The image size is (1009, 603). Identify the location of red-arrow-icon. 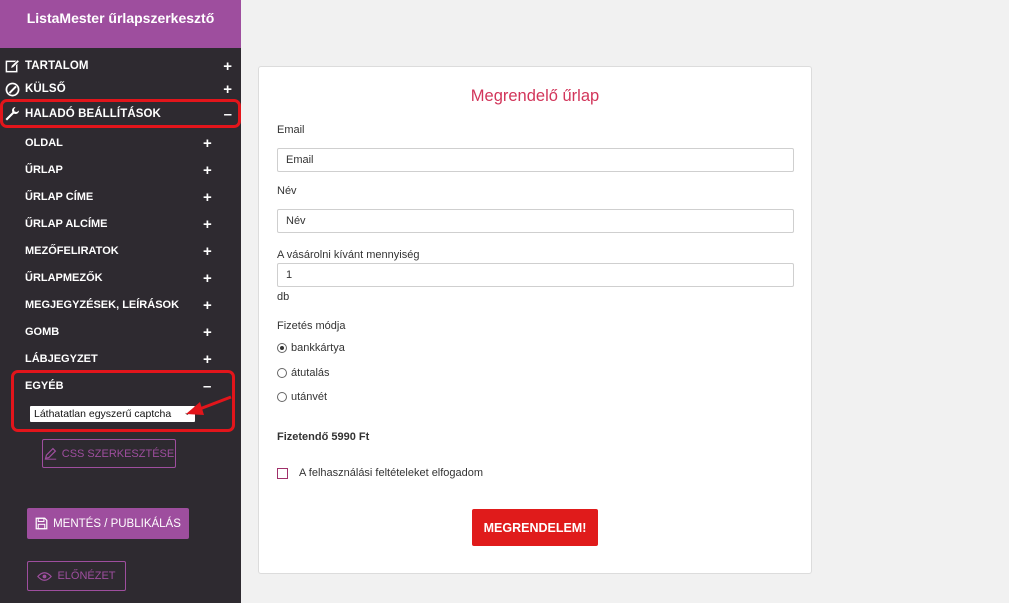
(209, 409).